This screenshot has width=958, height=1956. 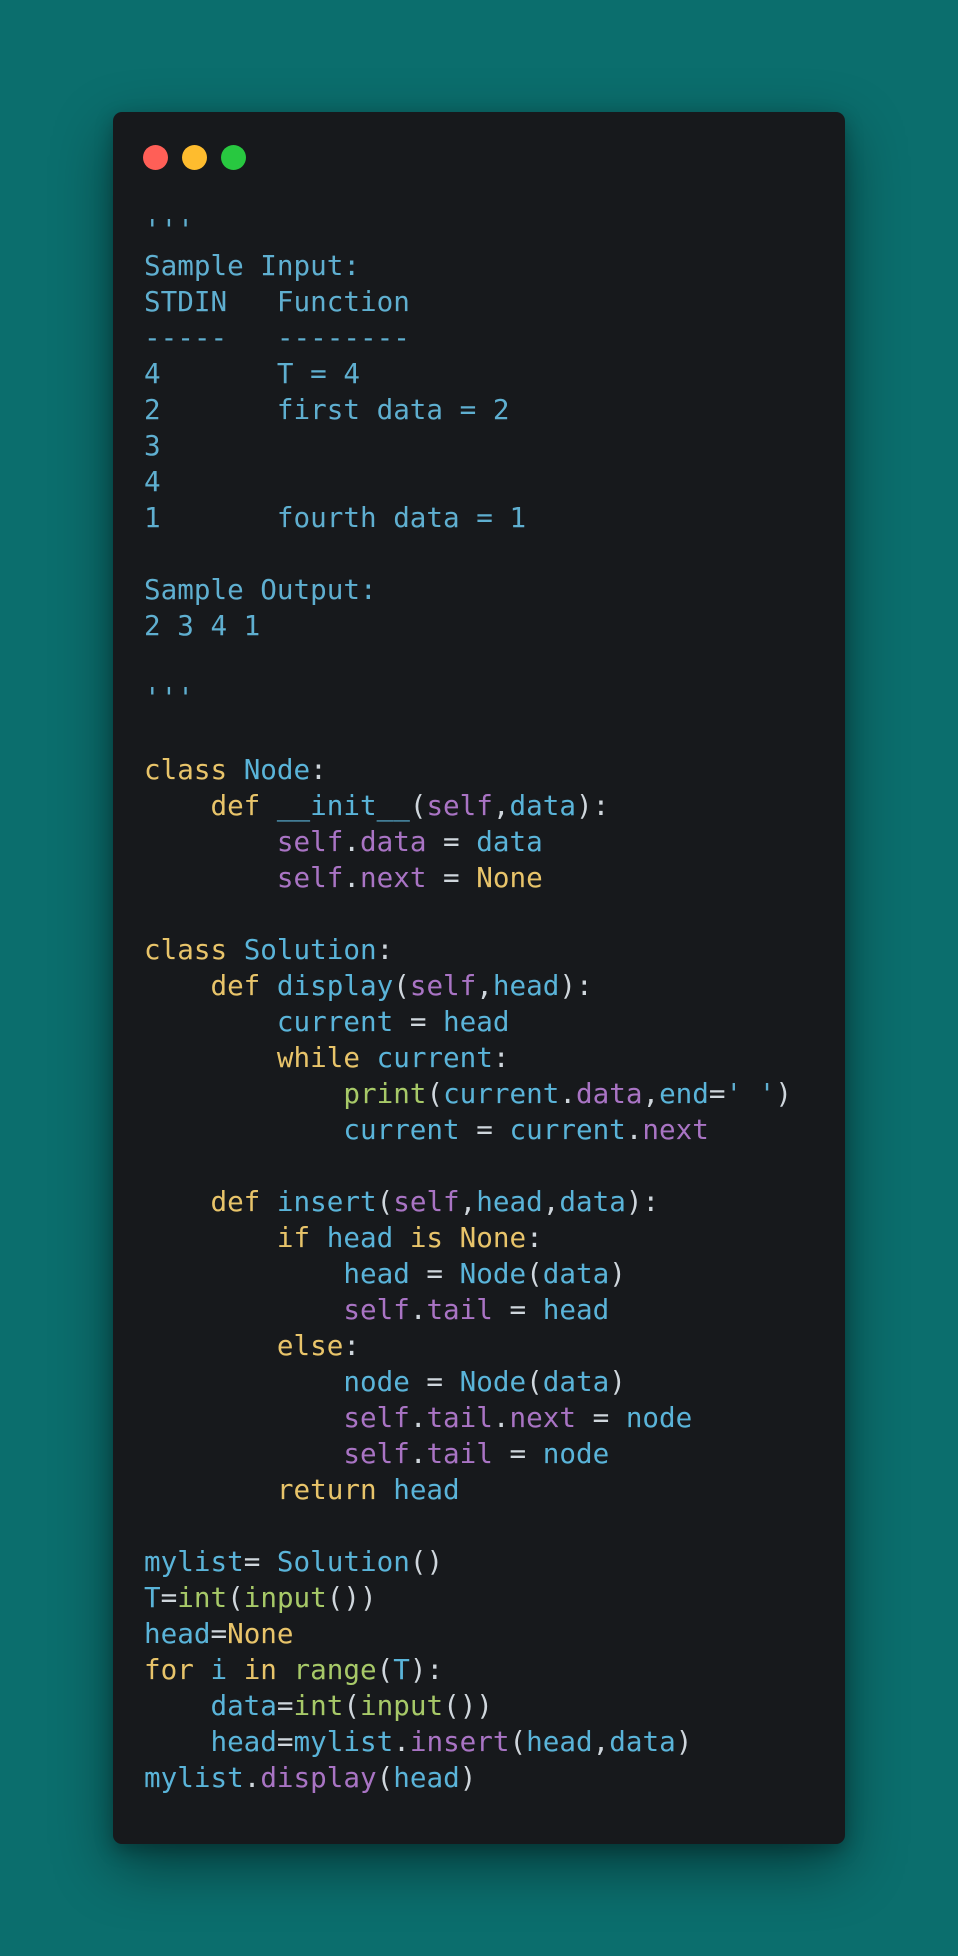 What do you see at coordinates (277, 301) in the screenshot?
I see `code-token: STDIN Function` at bounding box center [277, 301].